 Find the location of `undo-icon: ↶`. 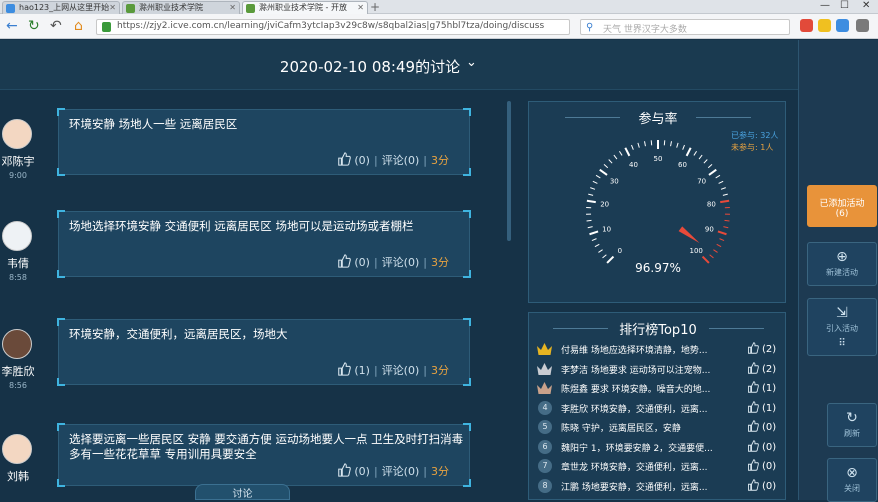

undo-icon: ↶ is located at coordinates (56, 26).